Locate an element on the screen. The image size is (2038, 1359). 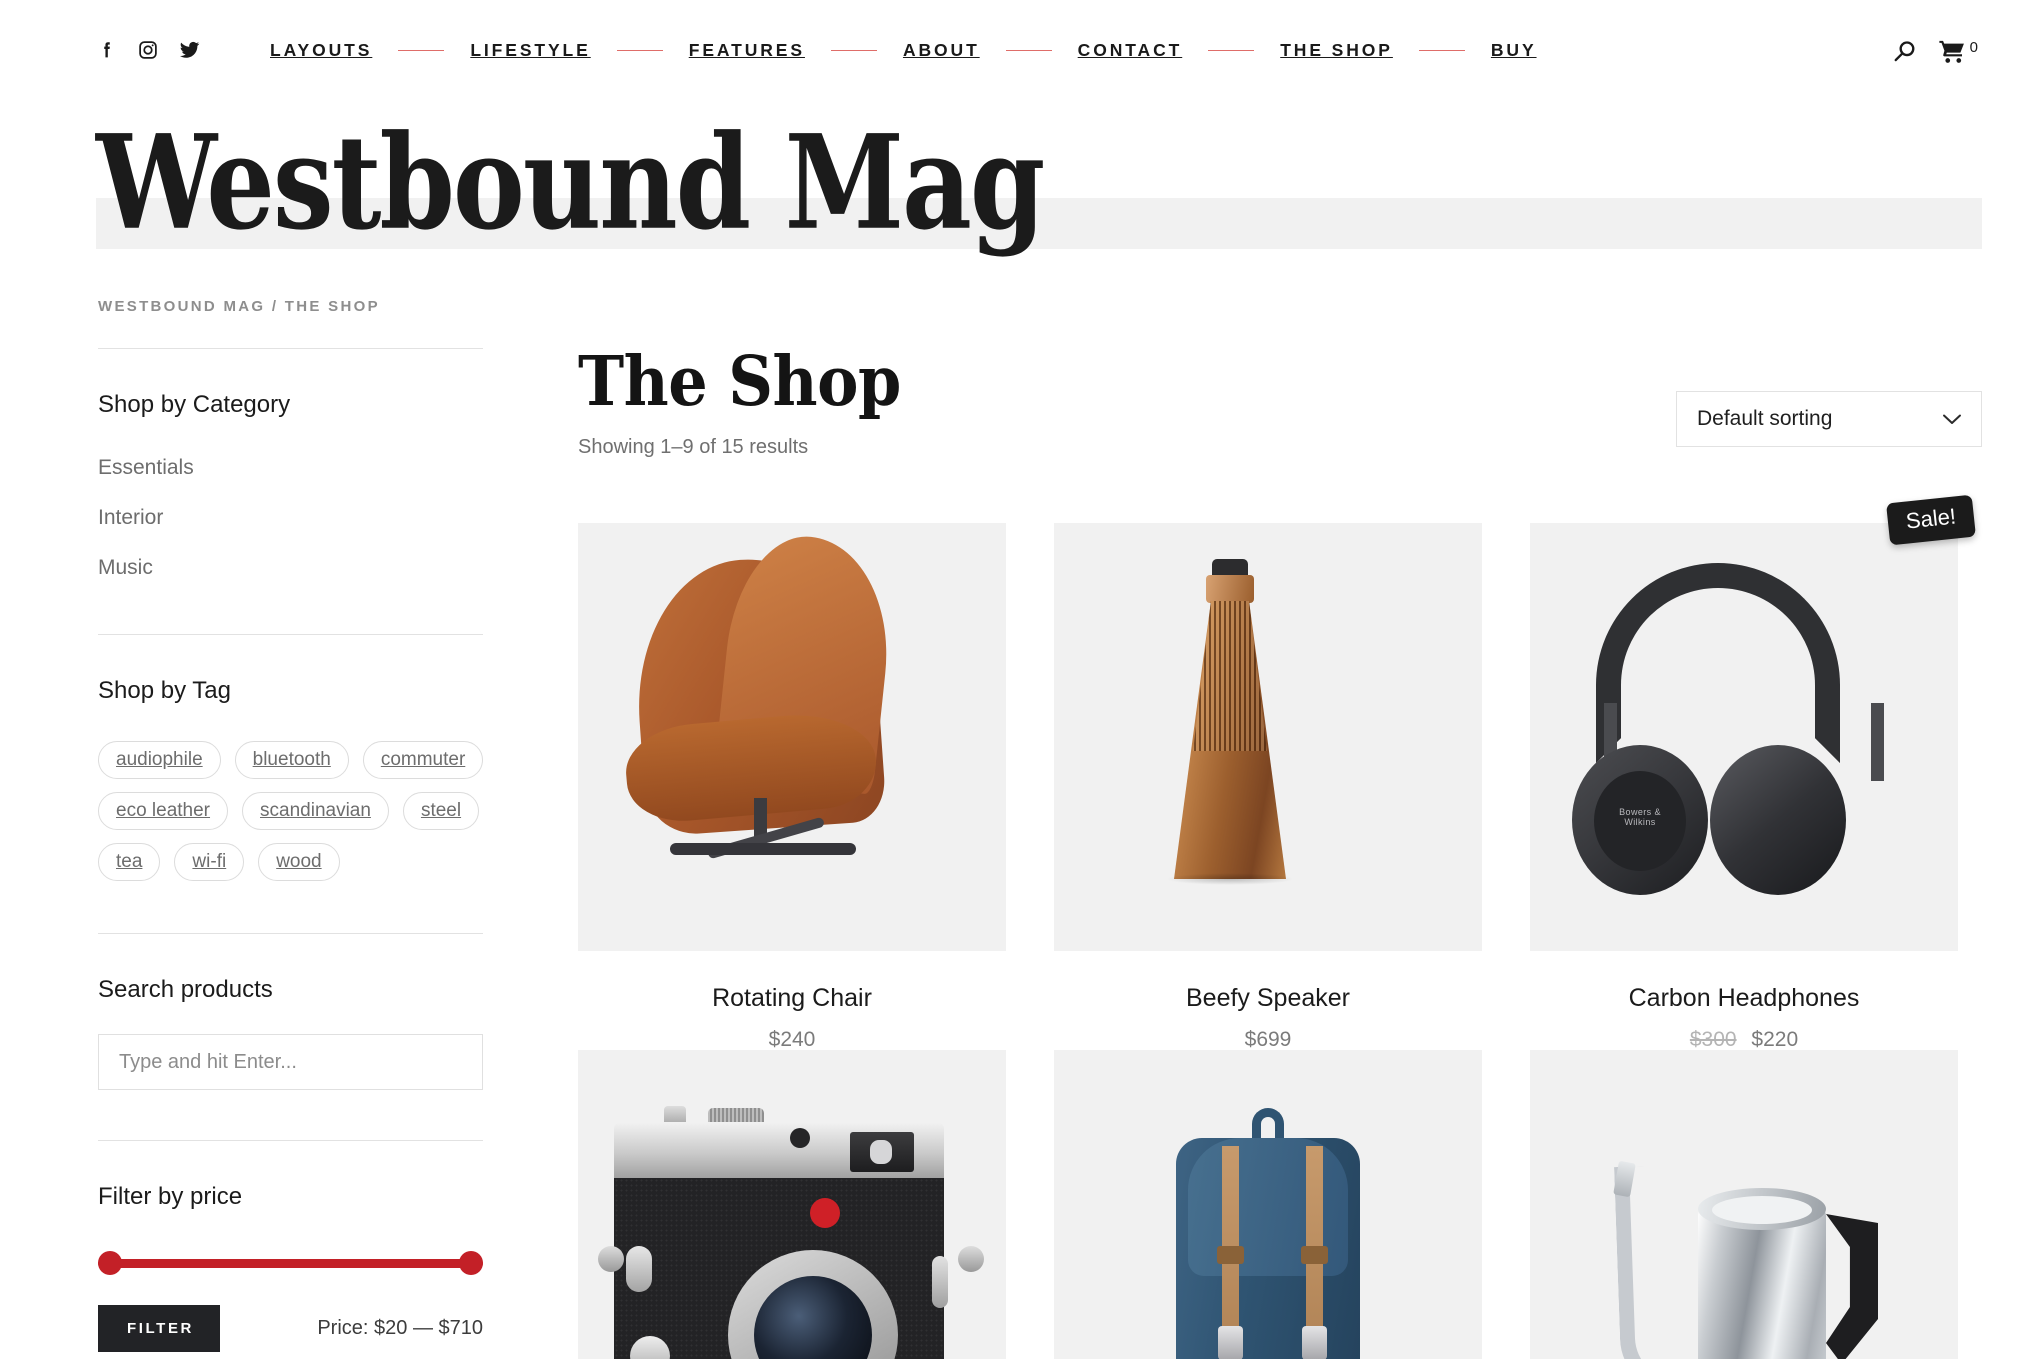
teapot-illustration is located at coordinates (1744, 1204).